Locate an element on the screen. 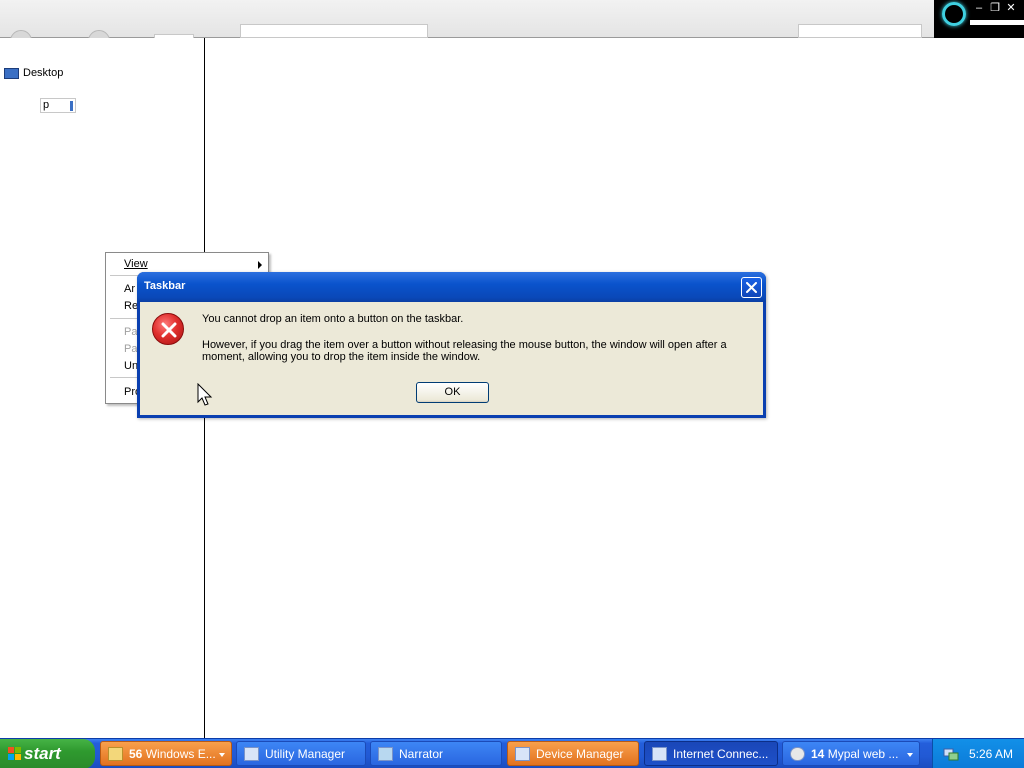  utility-manager-icon is located at coordinates (251, 754).